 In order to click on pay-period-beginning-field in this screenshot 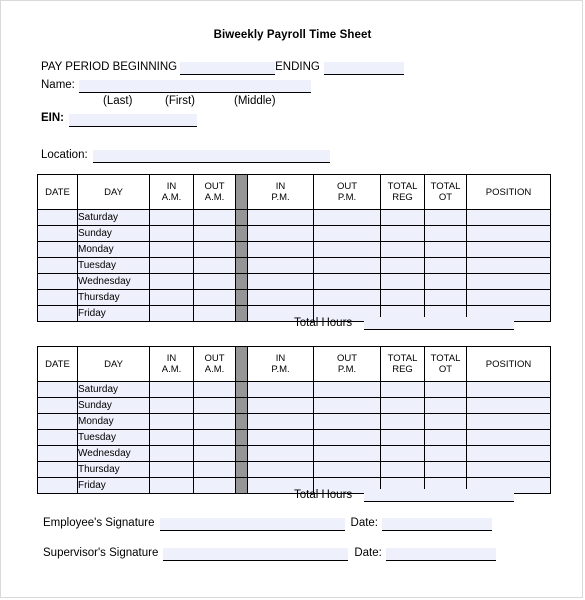, I will do `click(228, 68)`.